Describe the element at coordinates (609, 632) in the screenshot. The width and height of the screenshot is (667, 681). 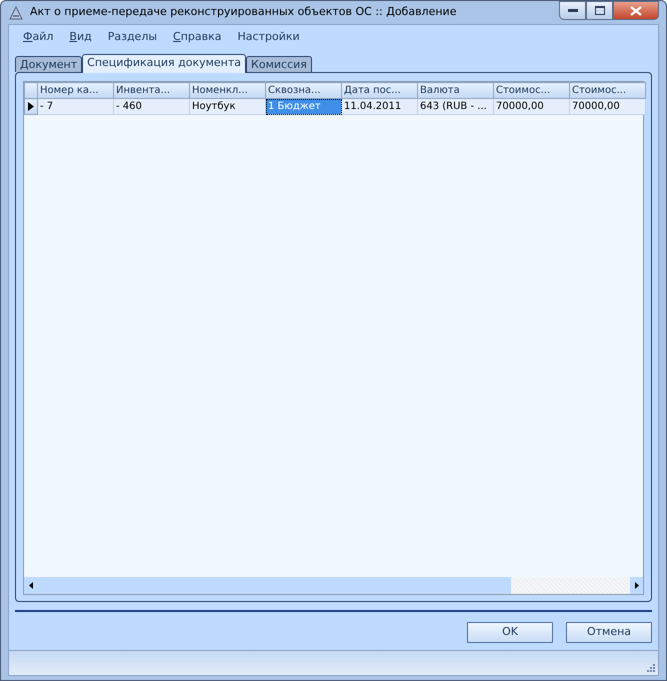
I see `dialog-button: Отмена` at that location.